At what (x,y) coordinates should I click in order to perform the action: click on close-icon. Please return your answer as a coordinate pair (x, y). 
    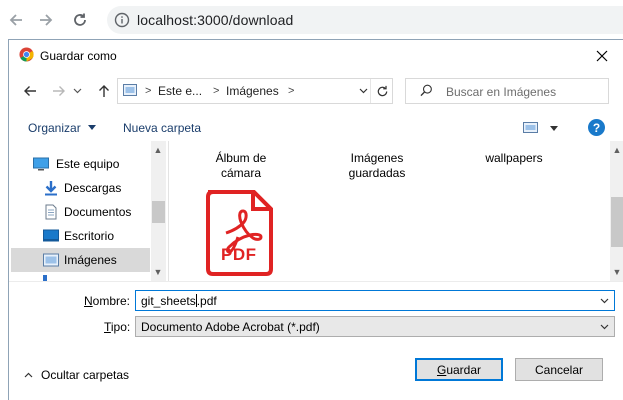
    Looking at the image, I should click on (602, 56).